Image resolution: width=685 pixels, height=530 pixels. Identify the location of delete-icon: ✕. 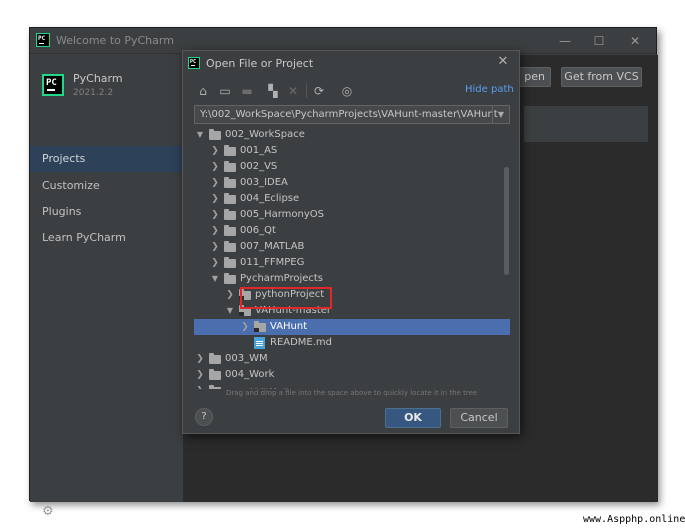
(293, 91).